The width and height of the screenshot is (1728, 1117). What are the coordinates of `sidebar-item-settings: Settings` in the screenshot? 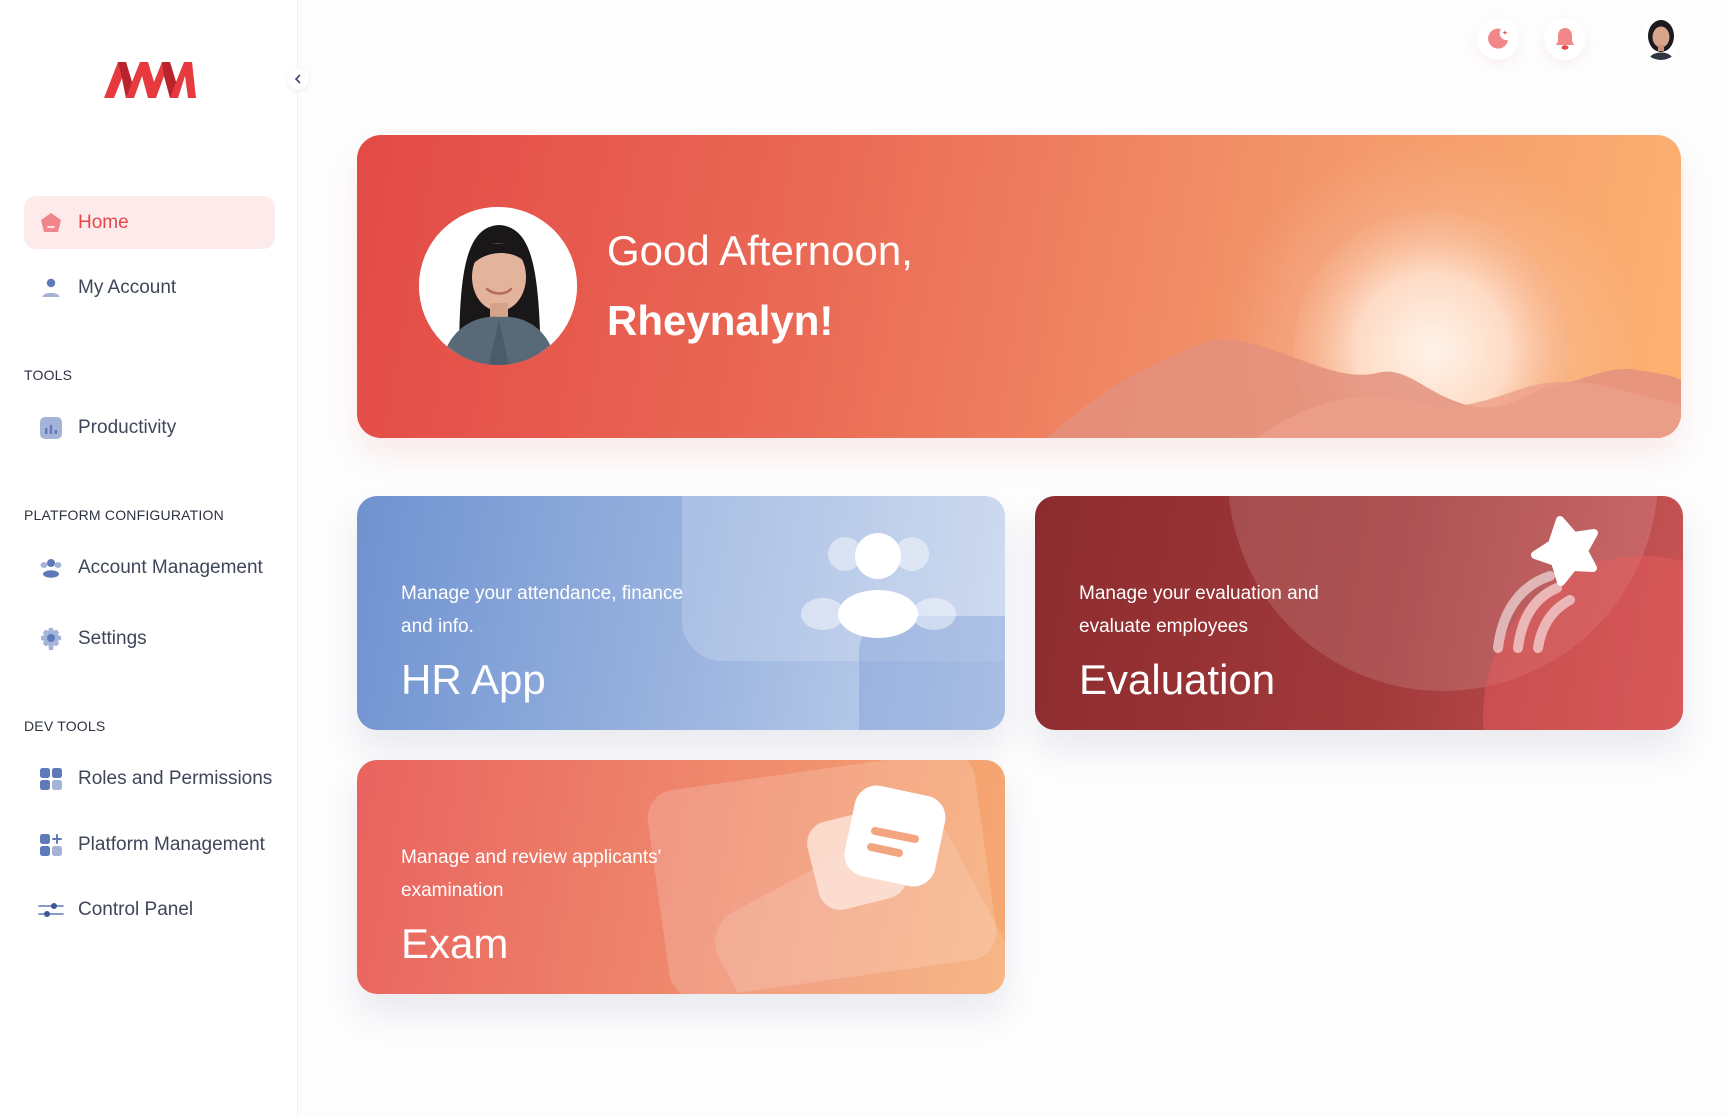 It's located at (149, 638).